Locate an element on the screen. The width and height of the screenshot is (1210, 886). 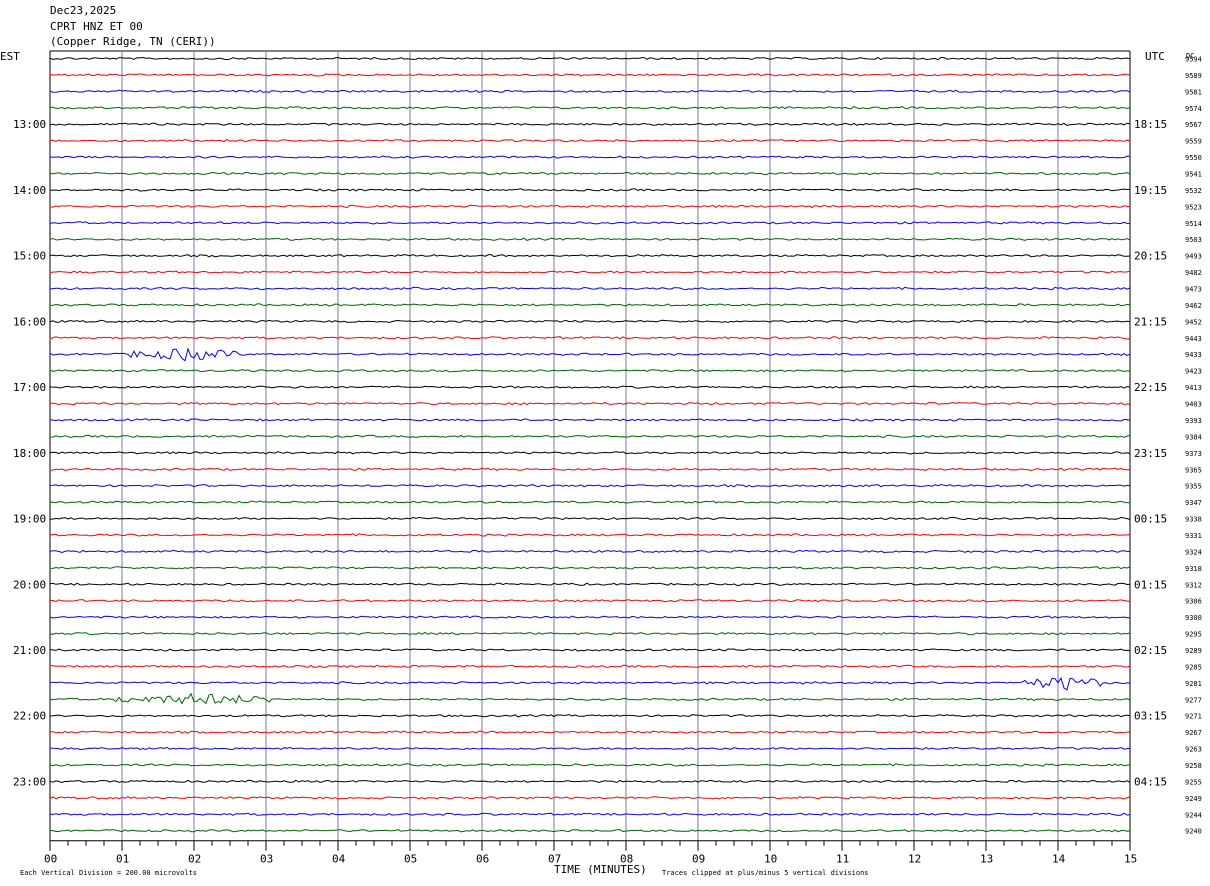
dc-offset-label: 9523 is located at coordinates (1193, 207).